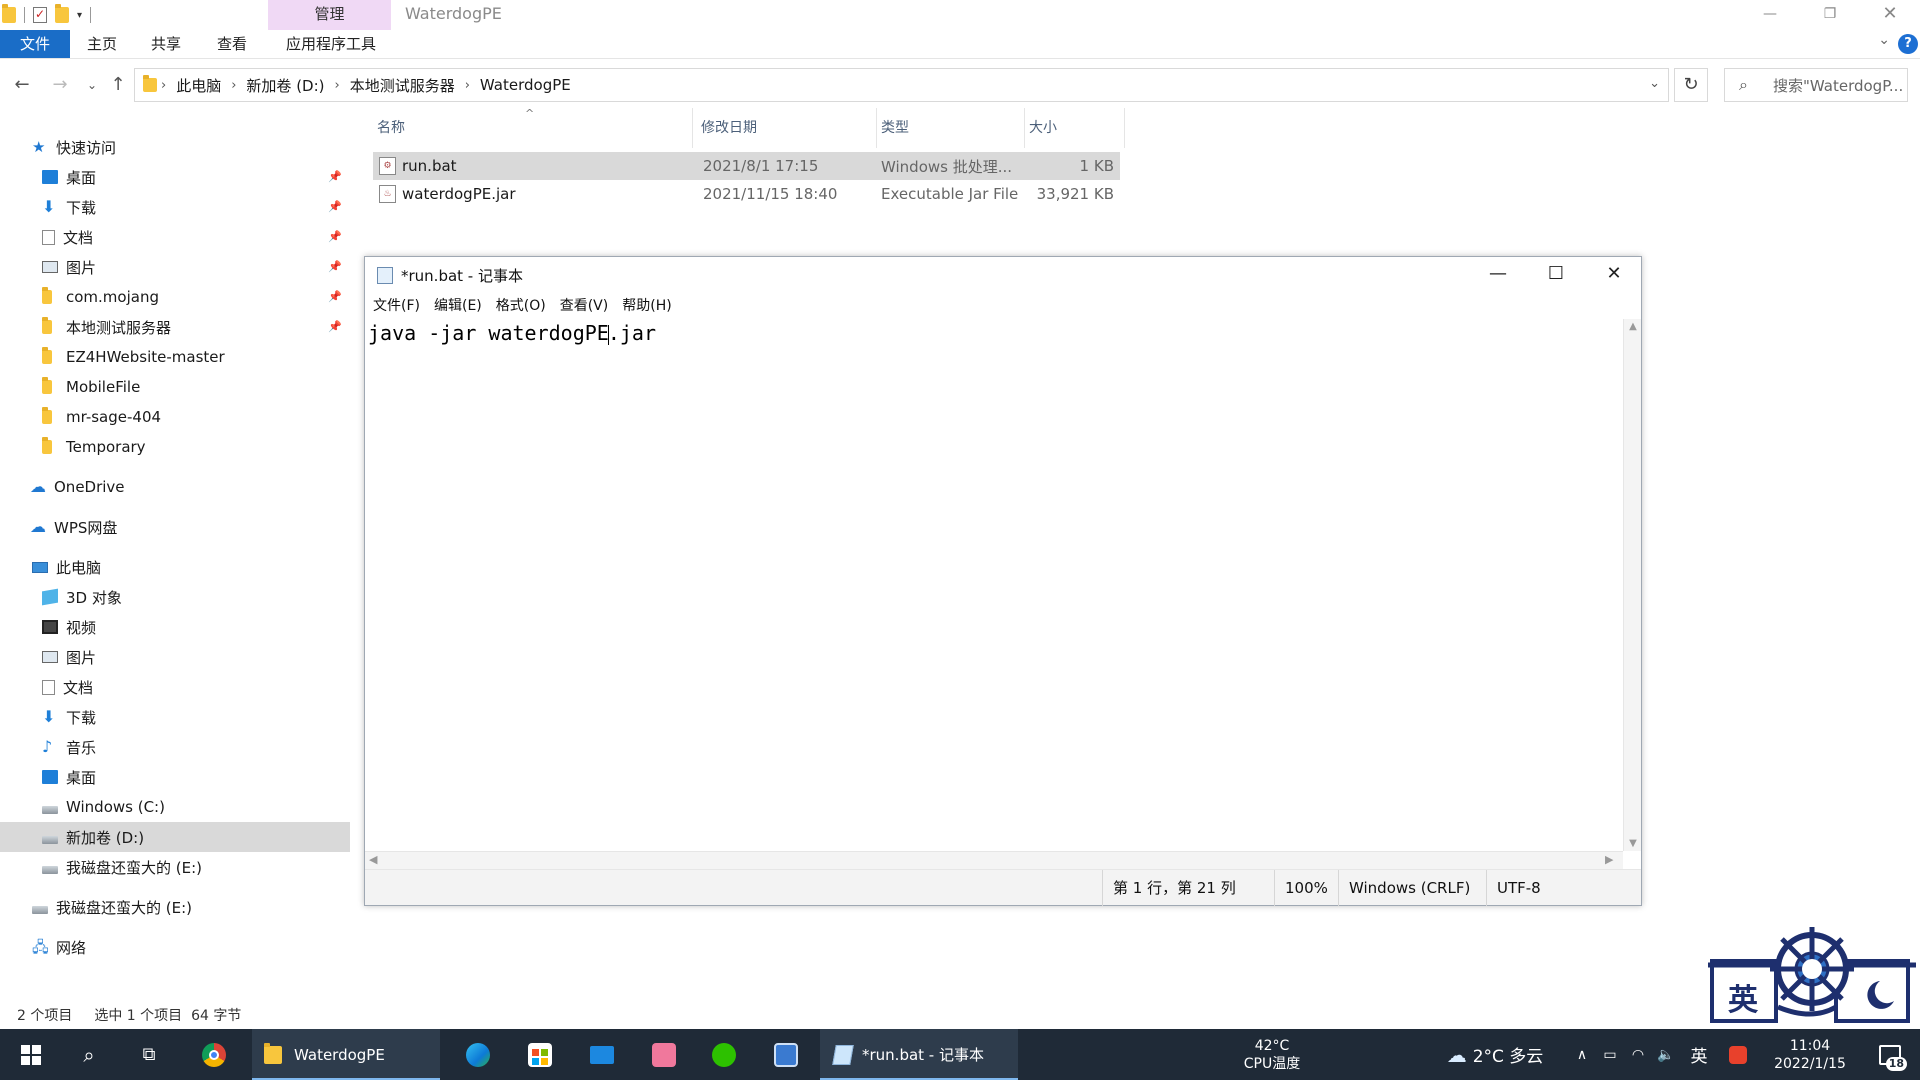  Describe the element at coordinates (175, 837) in the screenshot. I see `nav-pc-drive-d: 新加卷 (D:)` at that location.